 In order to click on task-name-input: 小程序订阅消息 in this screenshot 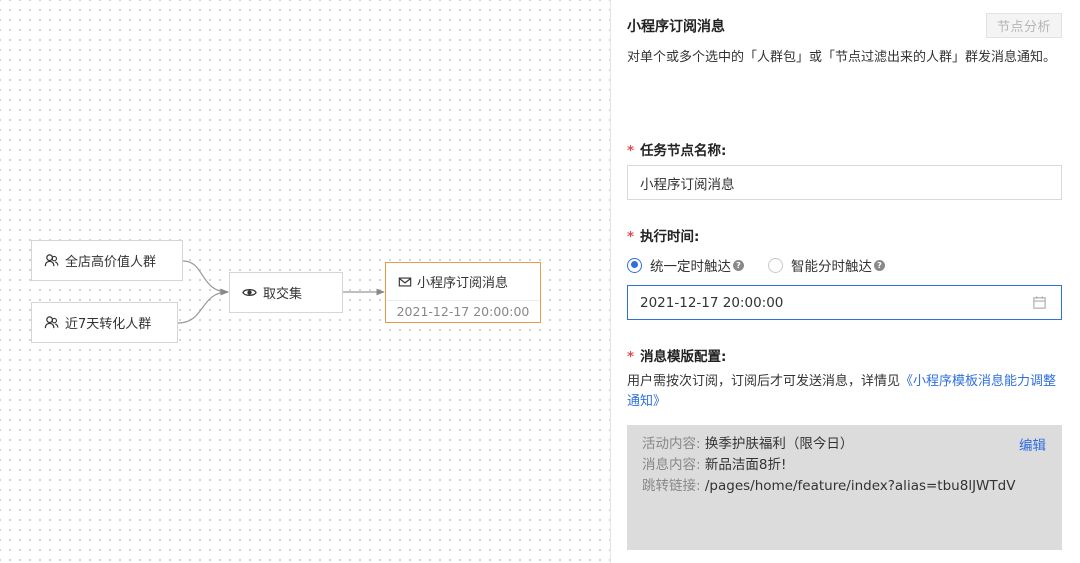, I will do `click(844, 182)`.